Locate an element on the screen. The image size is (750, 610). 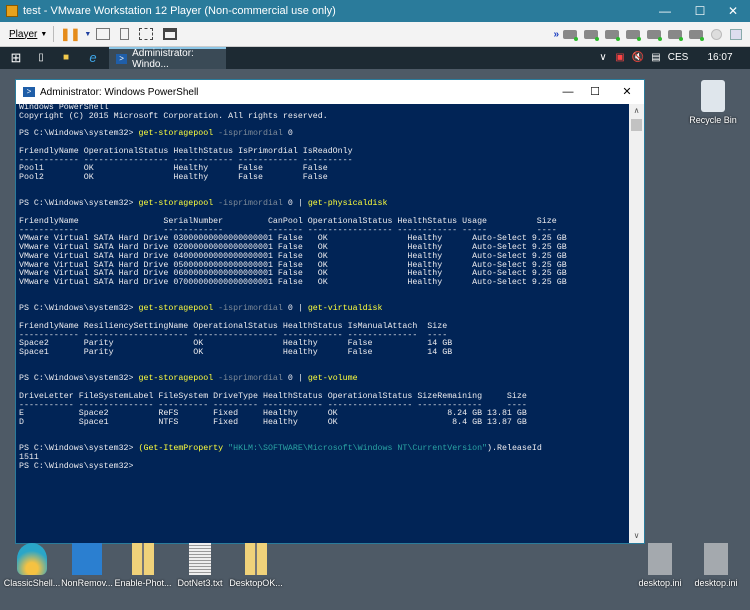
volume-muted-icon: 🔇 is located at coordinates (638, 58).